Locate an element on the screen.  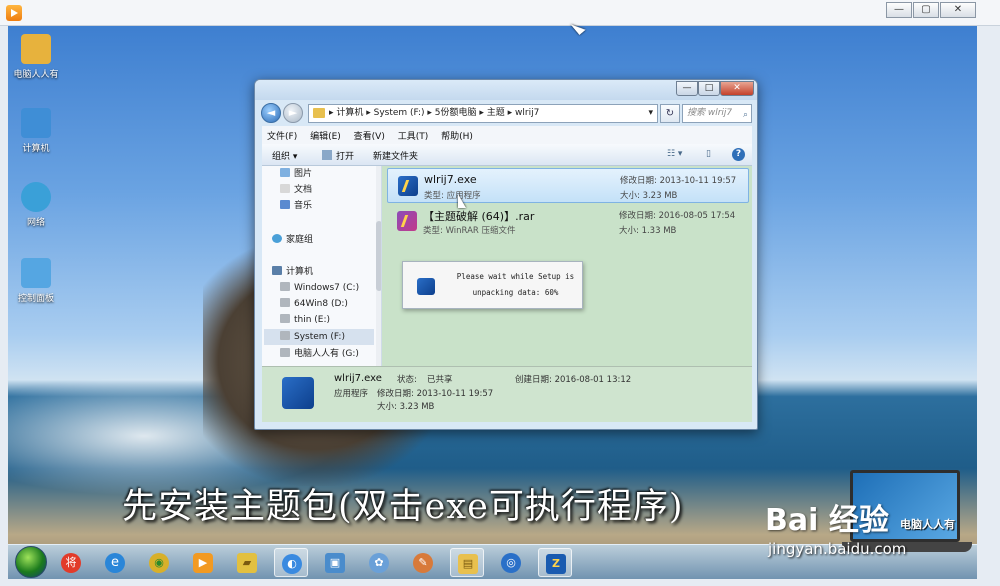
desktop-icon-computer: 计算机 is located at coordinates (36, 131).